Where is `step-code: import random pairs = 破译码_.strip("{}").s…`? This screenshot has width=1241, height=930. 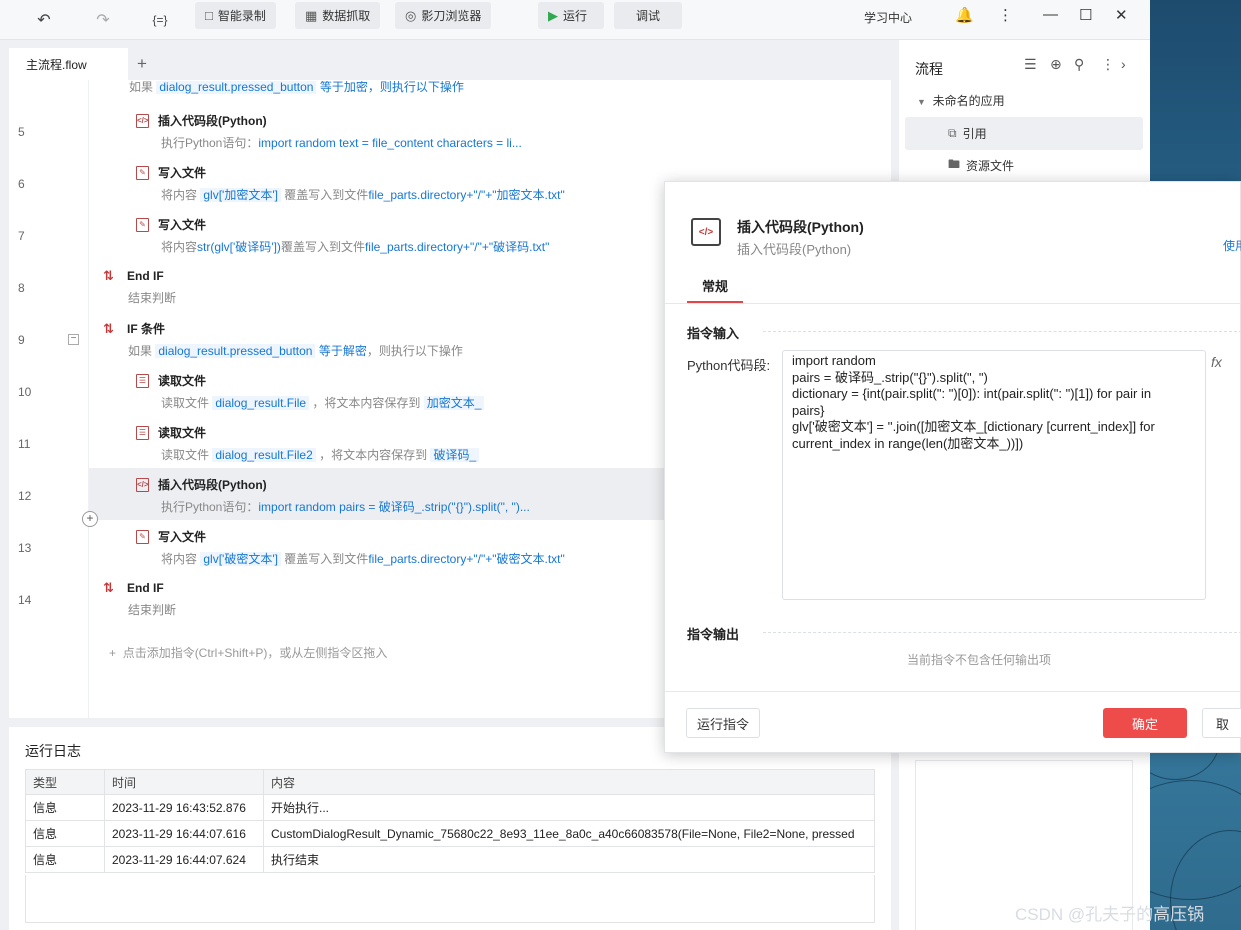
step-code: import random pairs = 破译码_.strip("{}").s… is located at coordinates (394, 507).